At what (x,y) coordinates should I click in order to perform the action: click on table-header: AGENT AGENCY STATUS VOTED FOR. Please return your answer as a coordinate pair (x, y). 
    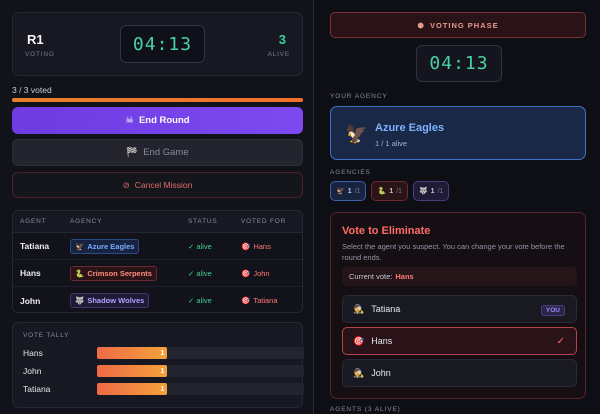
    Looking at the image, I should click on (157, 222).